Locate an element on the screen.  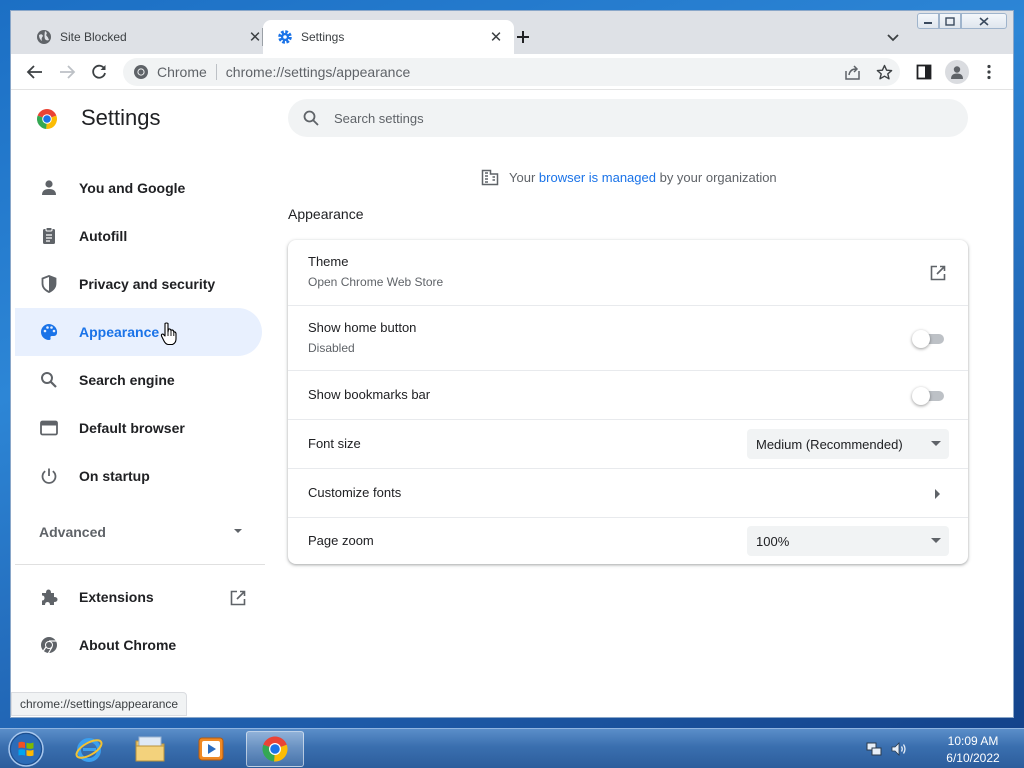
theme-sublabel: Open Chrome Web Store is located at coordinates (376, 282).